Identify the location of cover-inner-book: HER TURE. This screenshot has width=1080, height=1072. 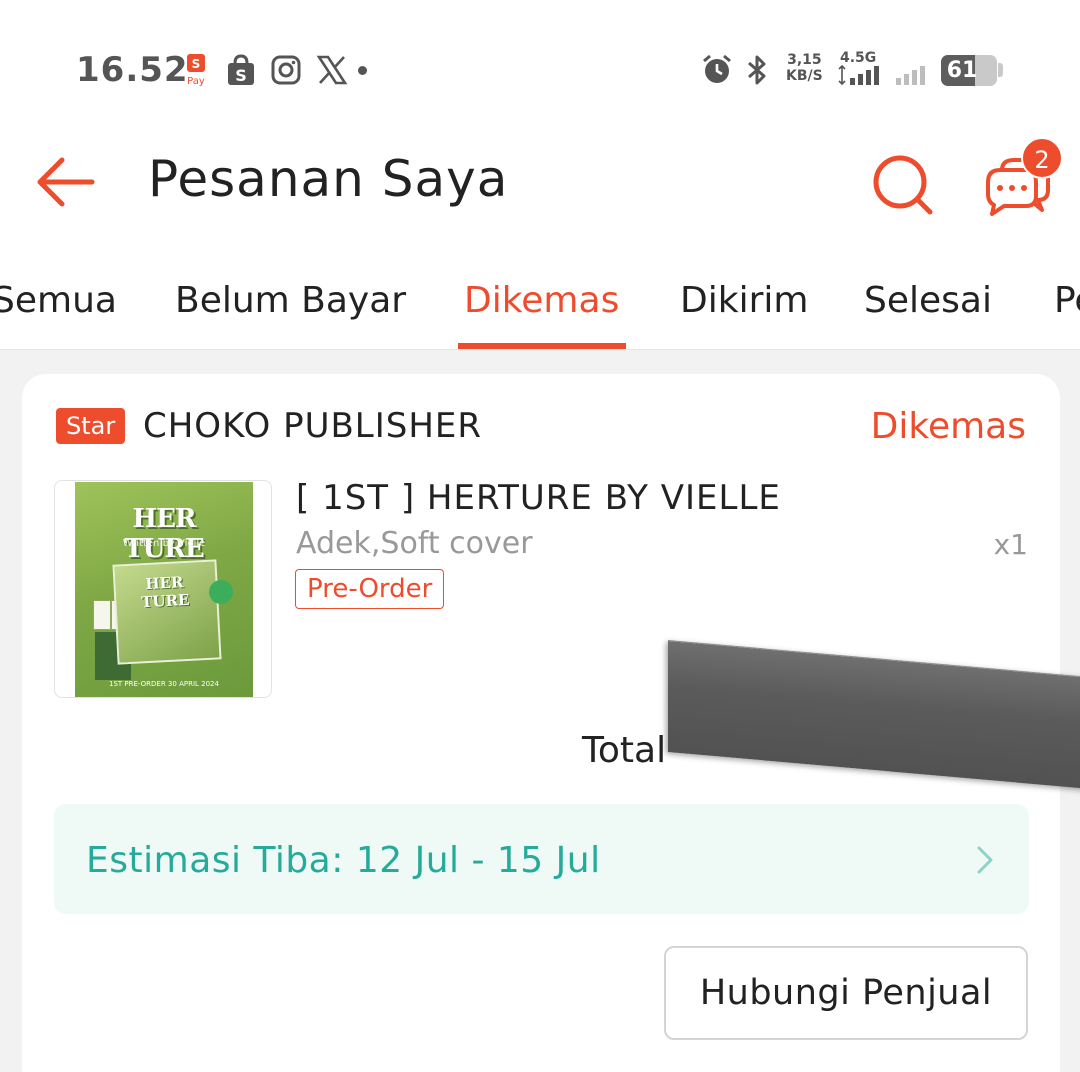
(167, 612).